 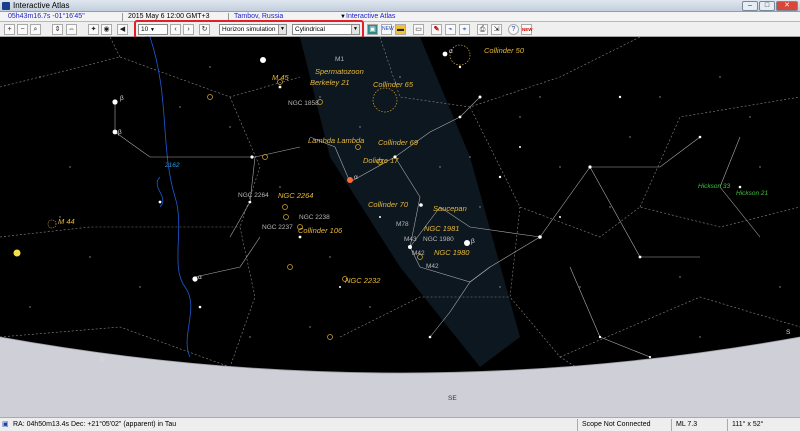 I want to click on direction-se: SE, so click(x=452, y=398).